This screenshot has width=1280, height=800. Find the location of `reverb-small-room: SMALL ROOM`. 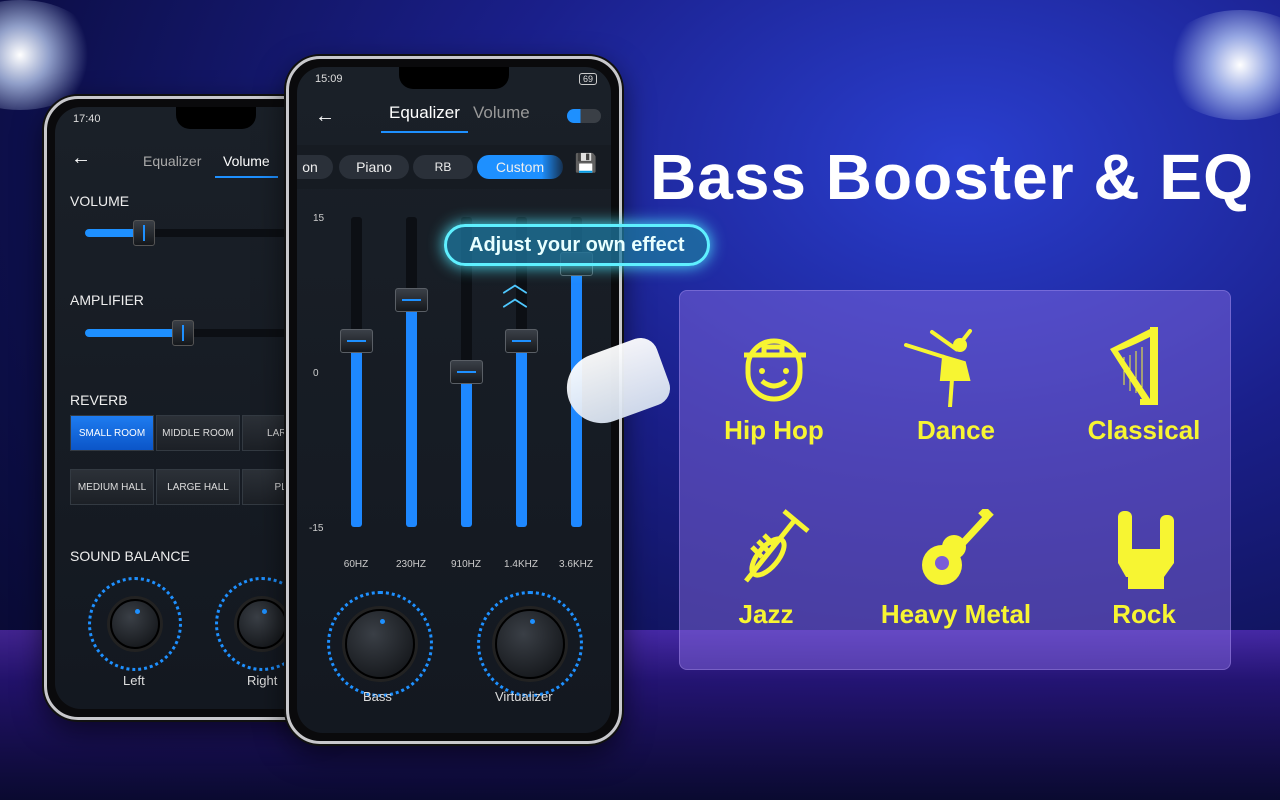

reverb-small-room: SMALL ROOM is located at coordinates (112, 433).